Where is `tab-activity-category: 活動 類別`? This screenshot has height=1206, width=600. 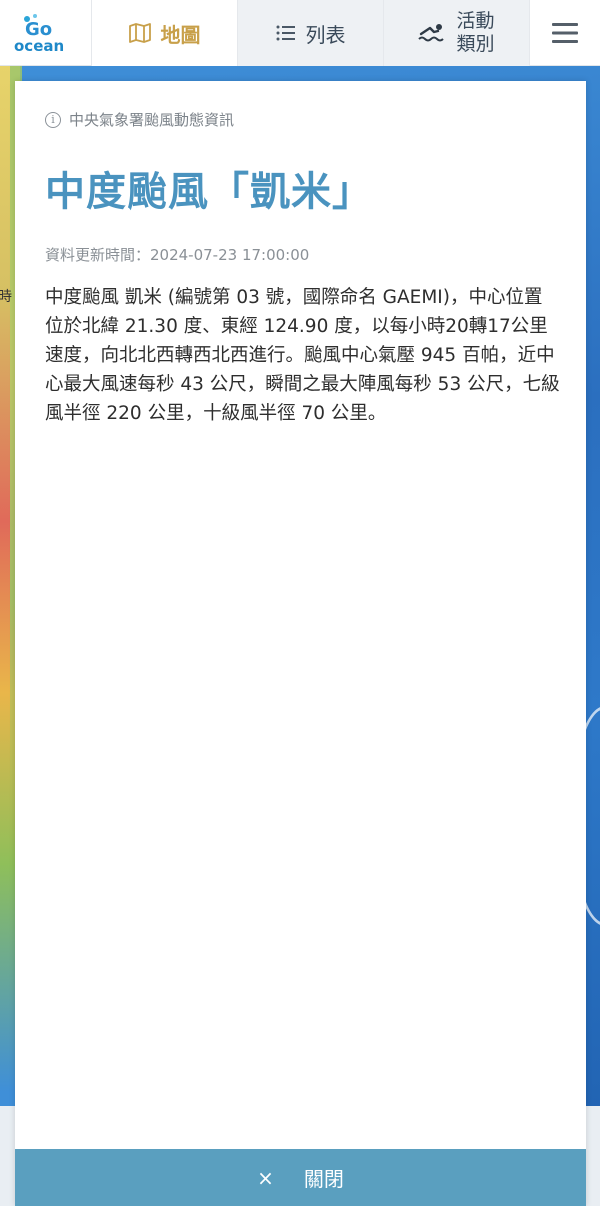
tab-activity-category: 活動 類別 is located at coordinates (457, 33).